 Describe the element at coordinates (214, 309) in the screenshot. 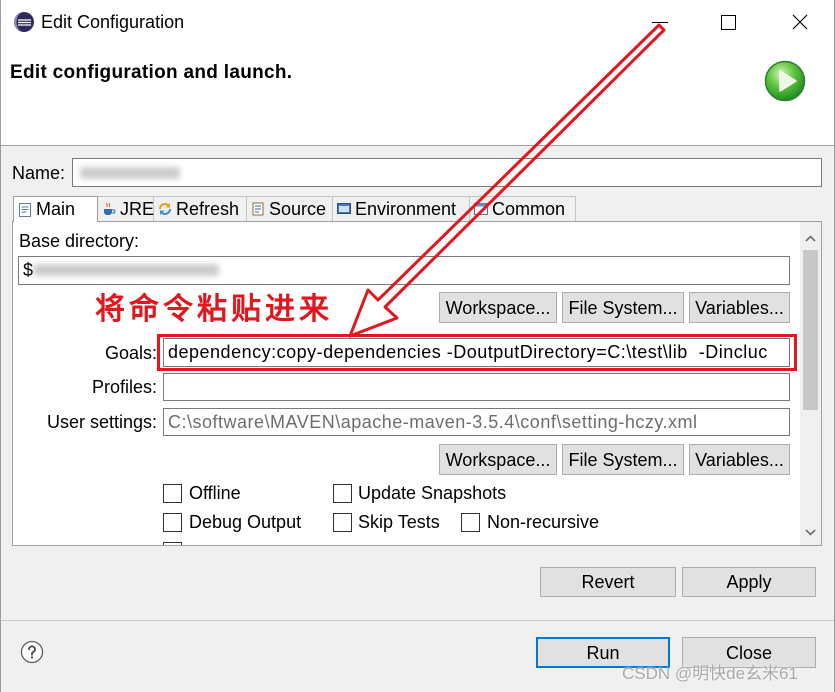

I see `paste-command-annotation: 将命令粘贴进来` at that location.